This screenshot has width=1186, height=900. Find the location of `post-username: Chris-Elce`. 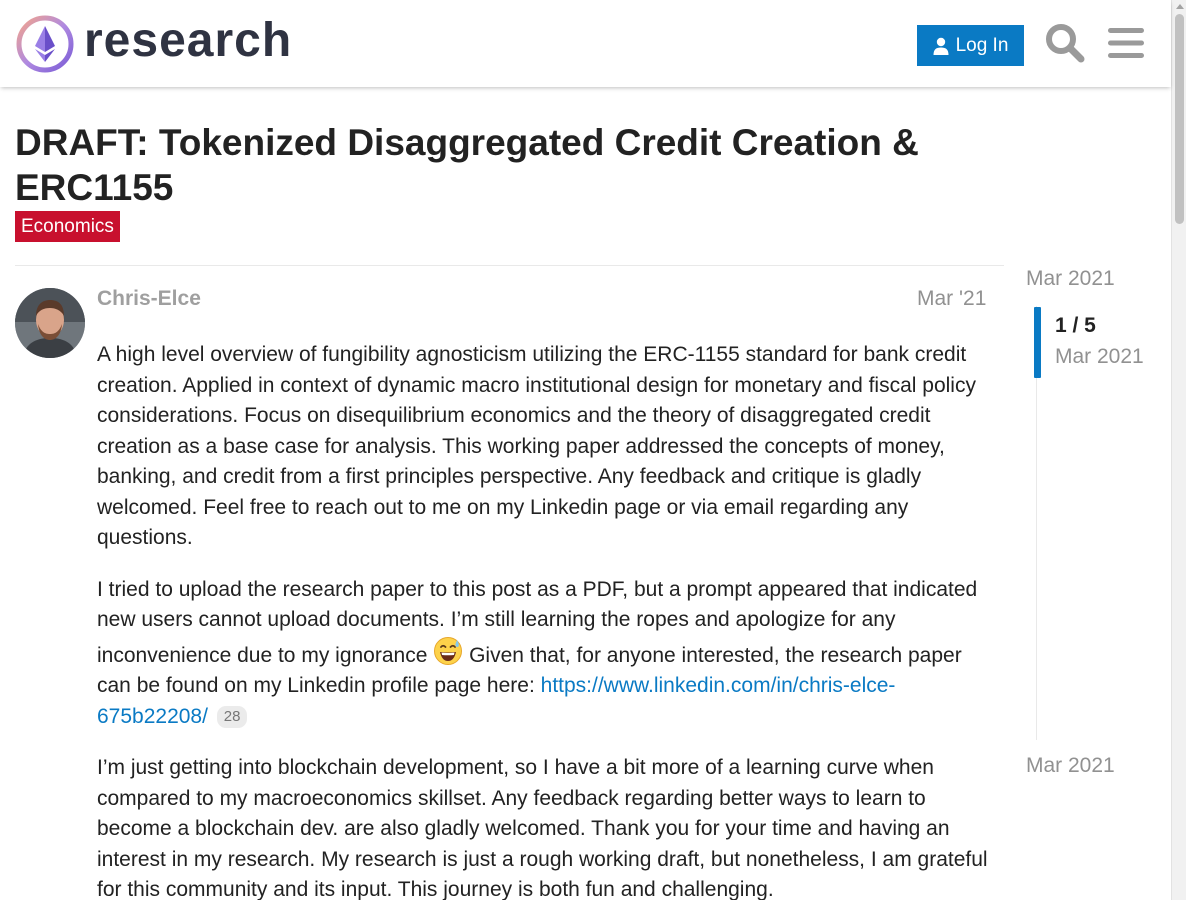

post-username: Chris-Elce is located at coordinates (149, 299).